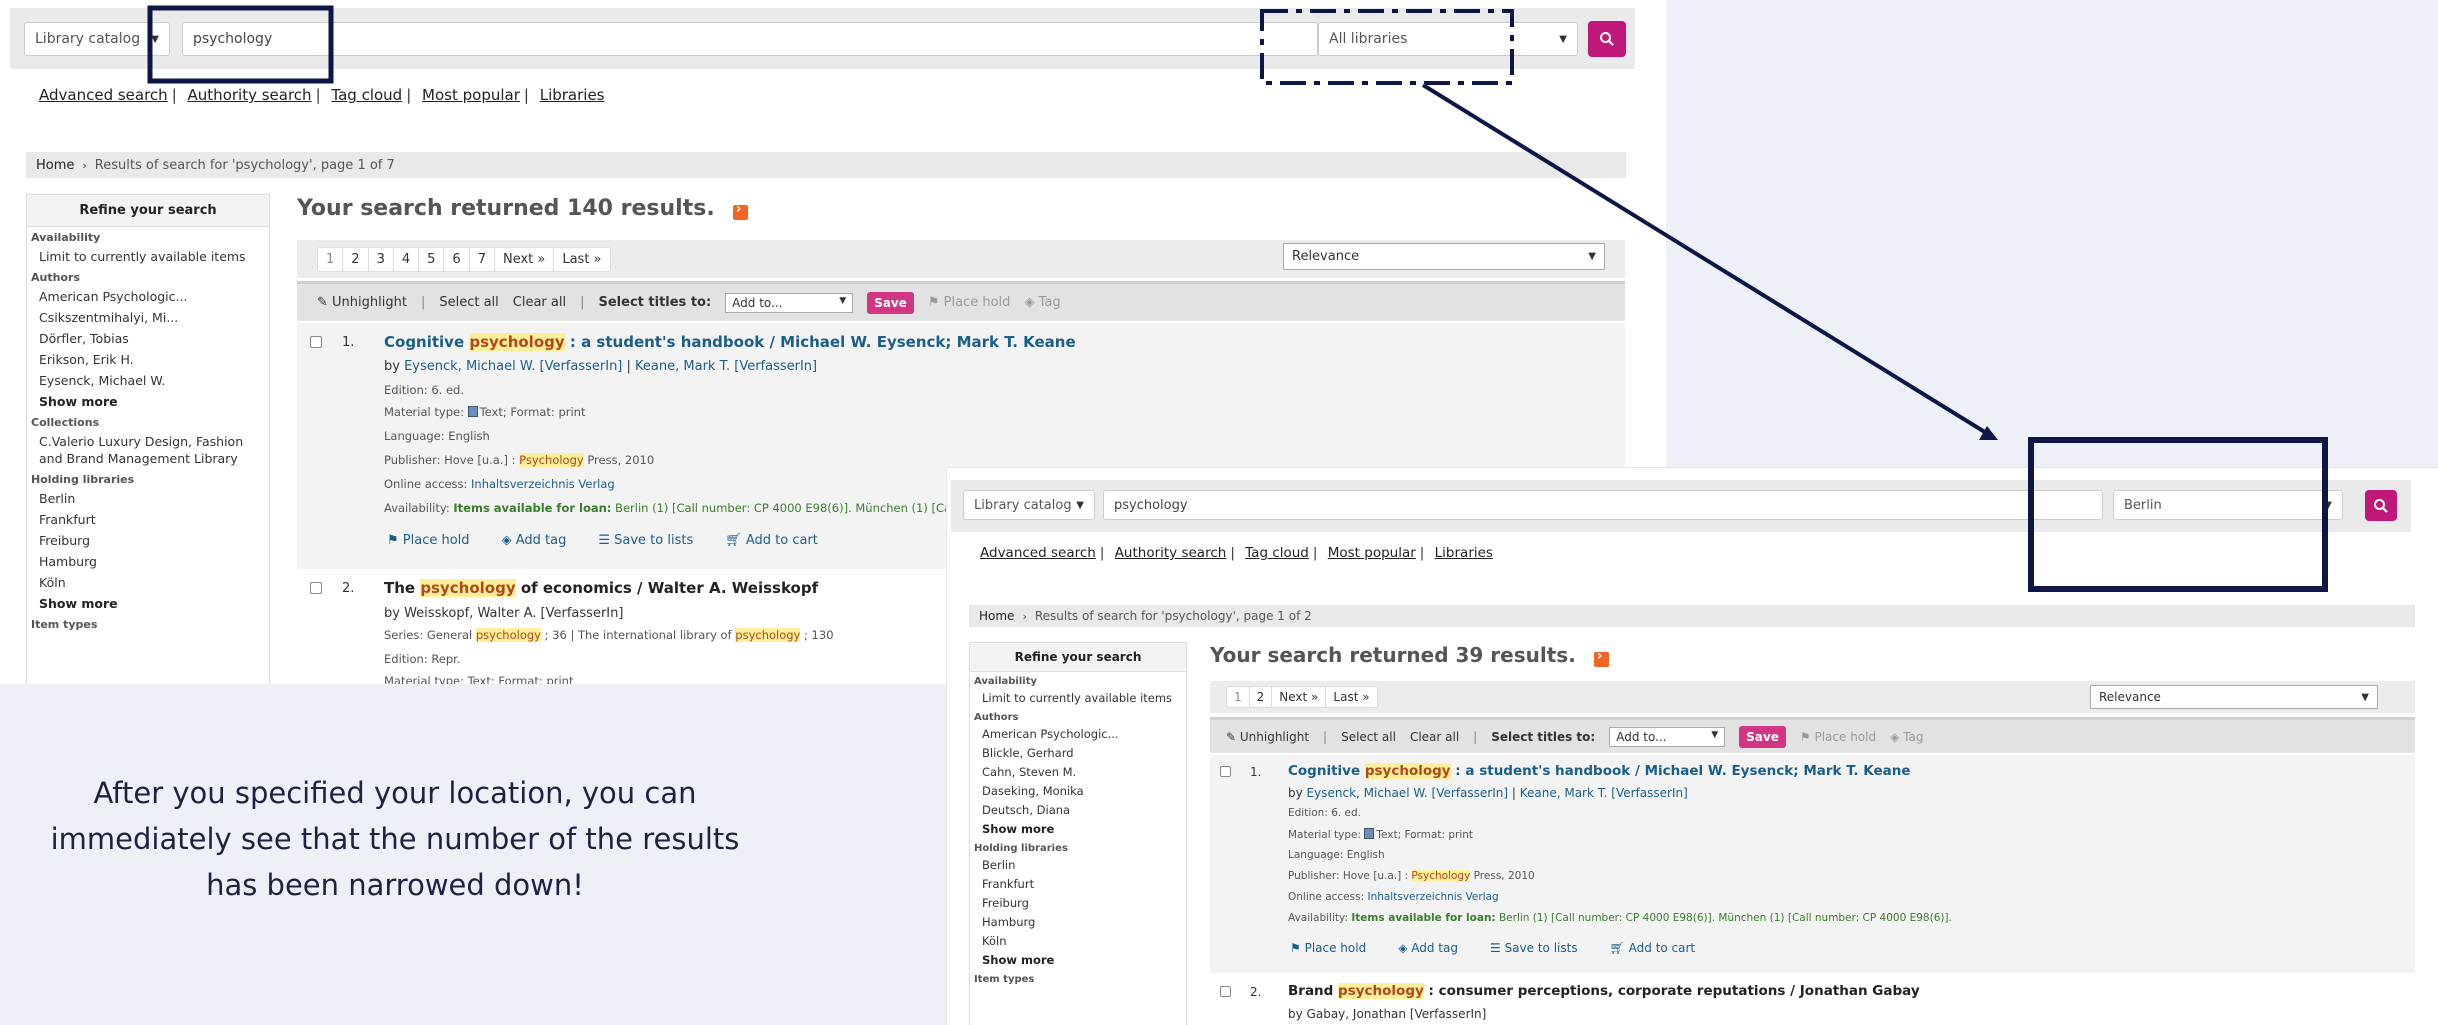 Image resolution: width=2438 pixels, height=1025 pixels. Describe the element at coordinates (1078, 810) in the screenshot. I see `facet-author-item: Deutsch, Diana` at that location.